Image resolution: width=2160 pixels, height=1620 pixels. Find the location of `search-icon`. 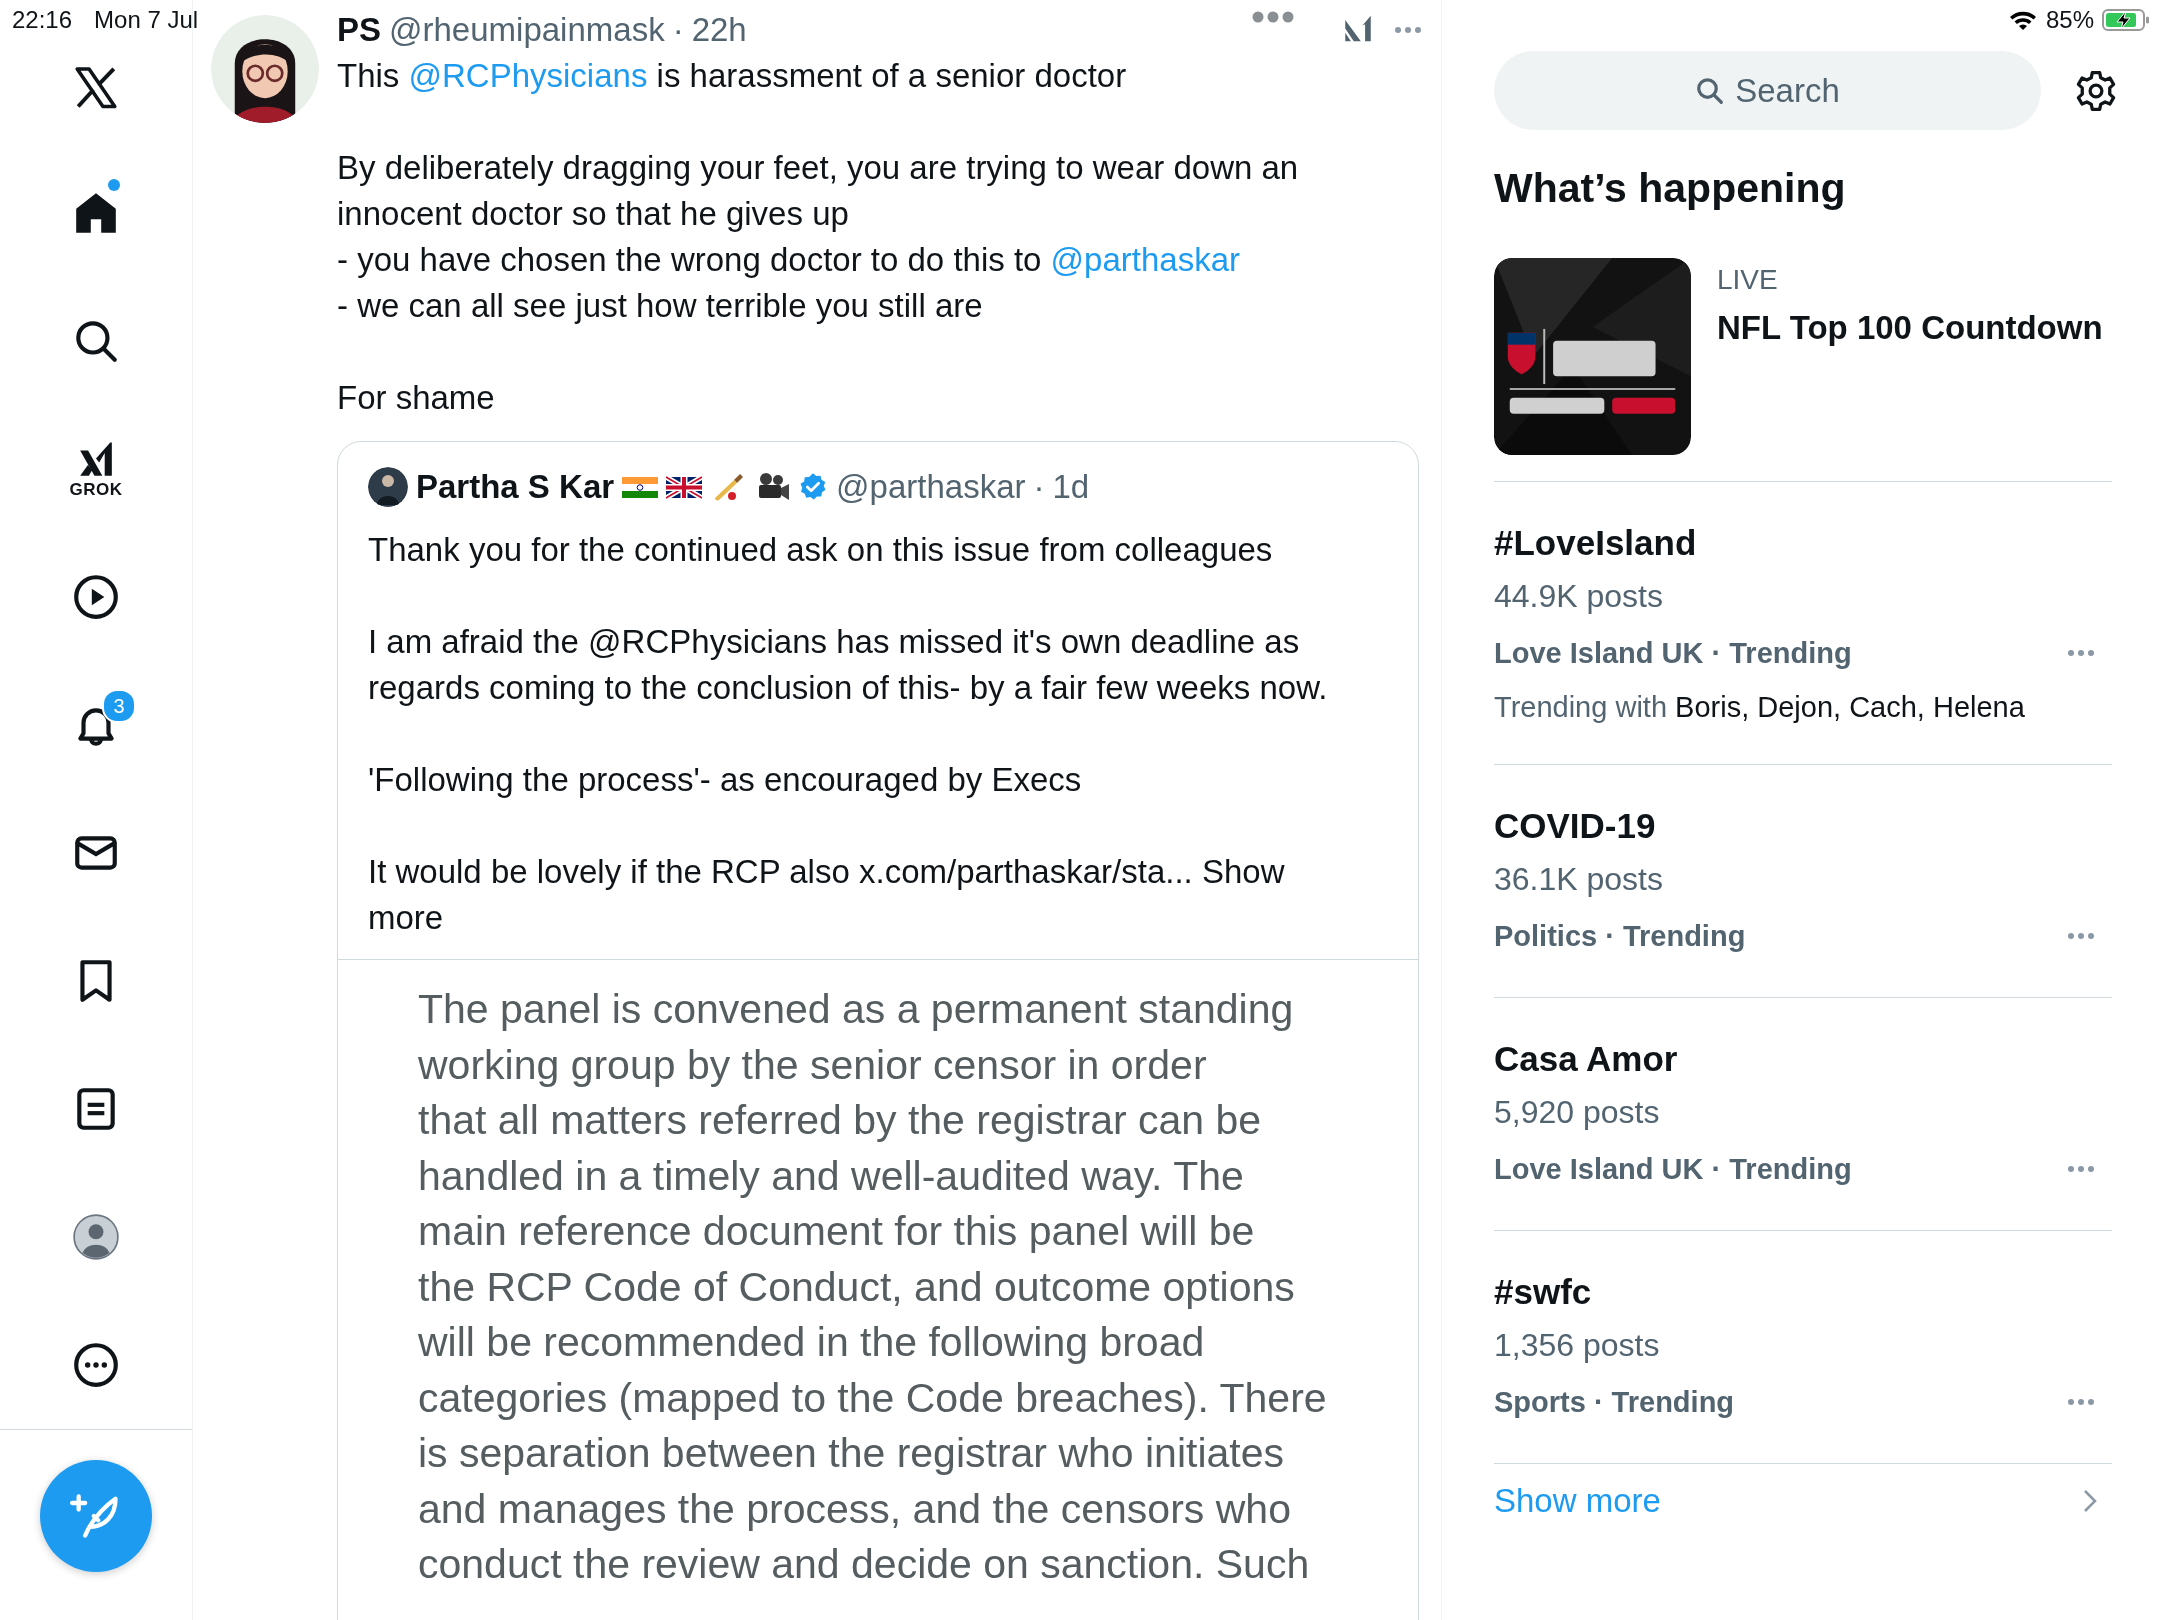

search-icon is located at coordinates (1710, 90).